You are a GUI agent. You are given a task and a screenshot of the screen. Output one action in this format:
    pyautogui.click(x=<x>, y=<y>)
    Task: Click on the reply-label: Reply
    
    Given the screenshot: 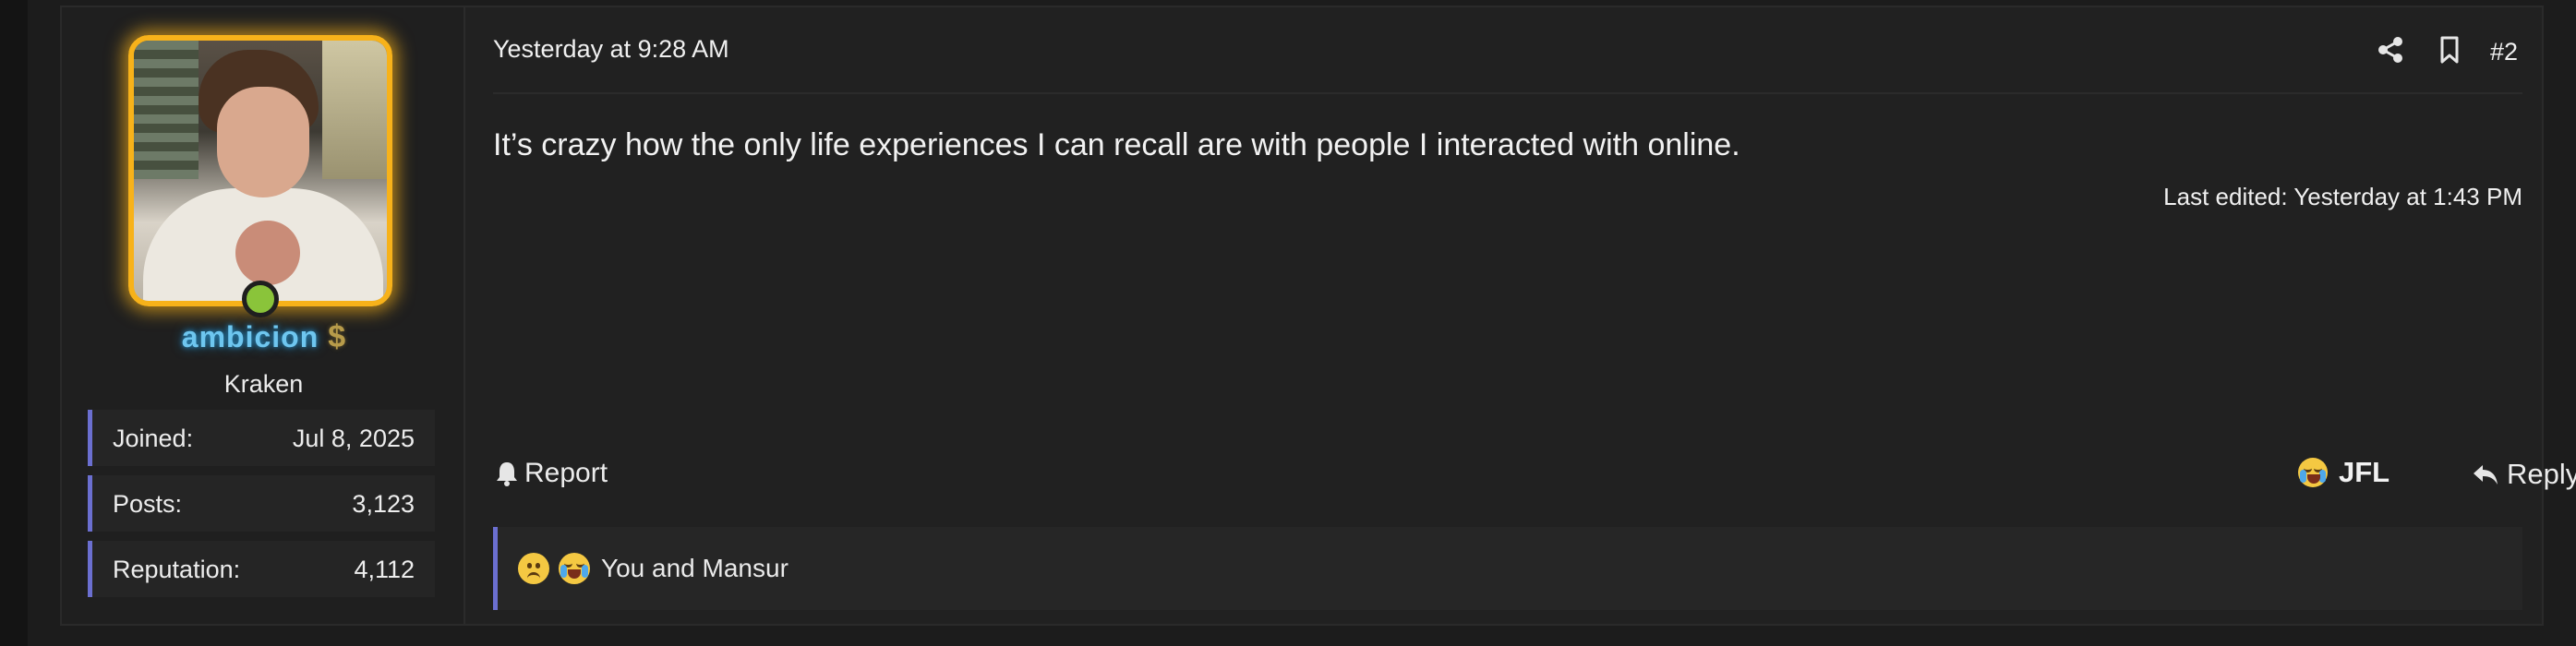 What is the action you would take?
    pyautogui.click(x=2541, y=474)
    